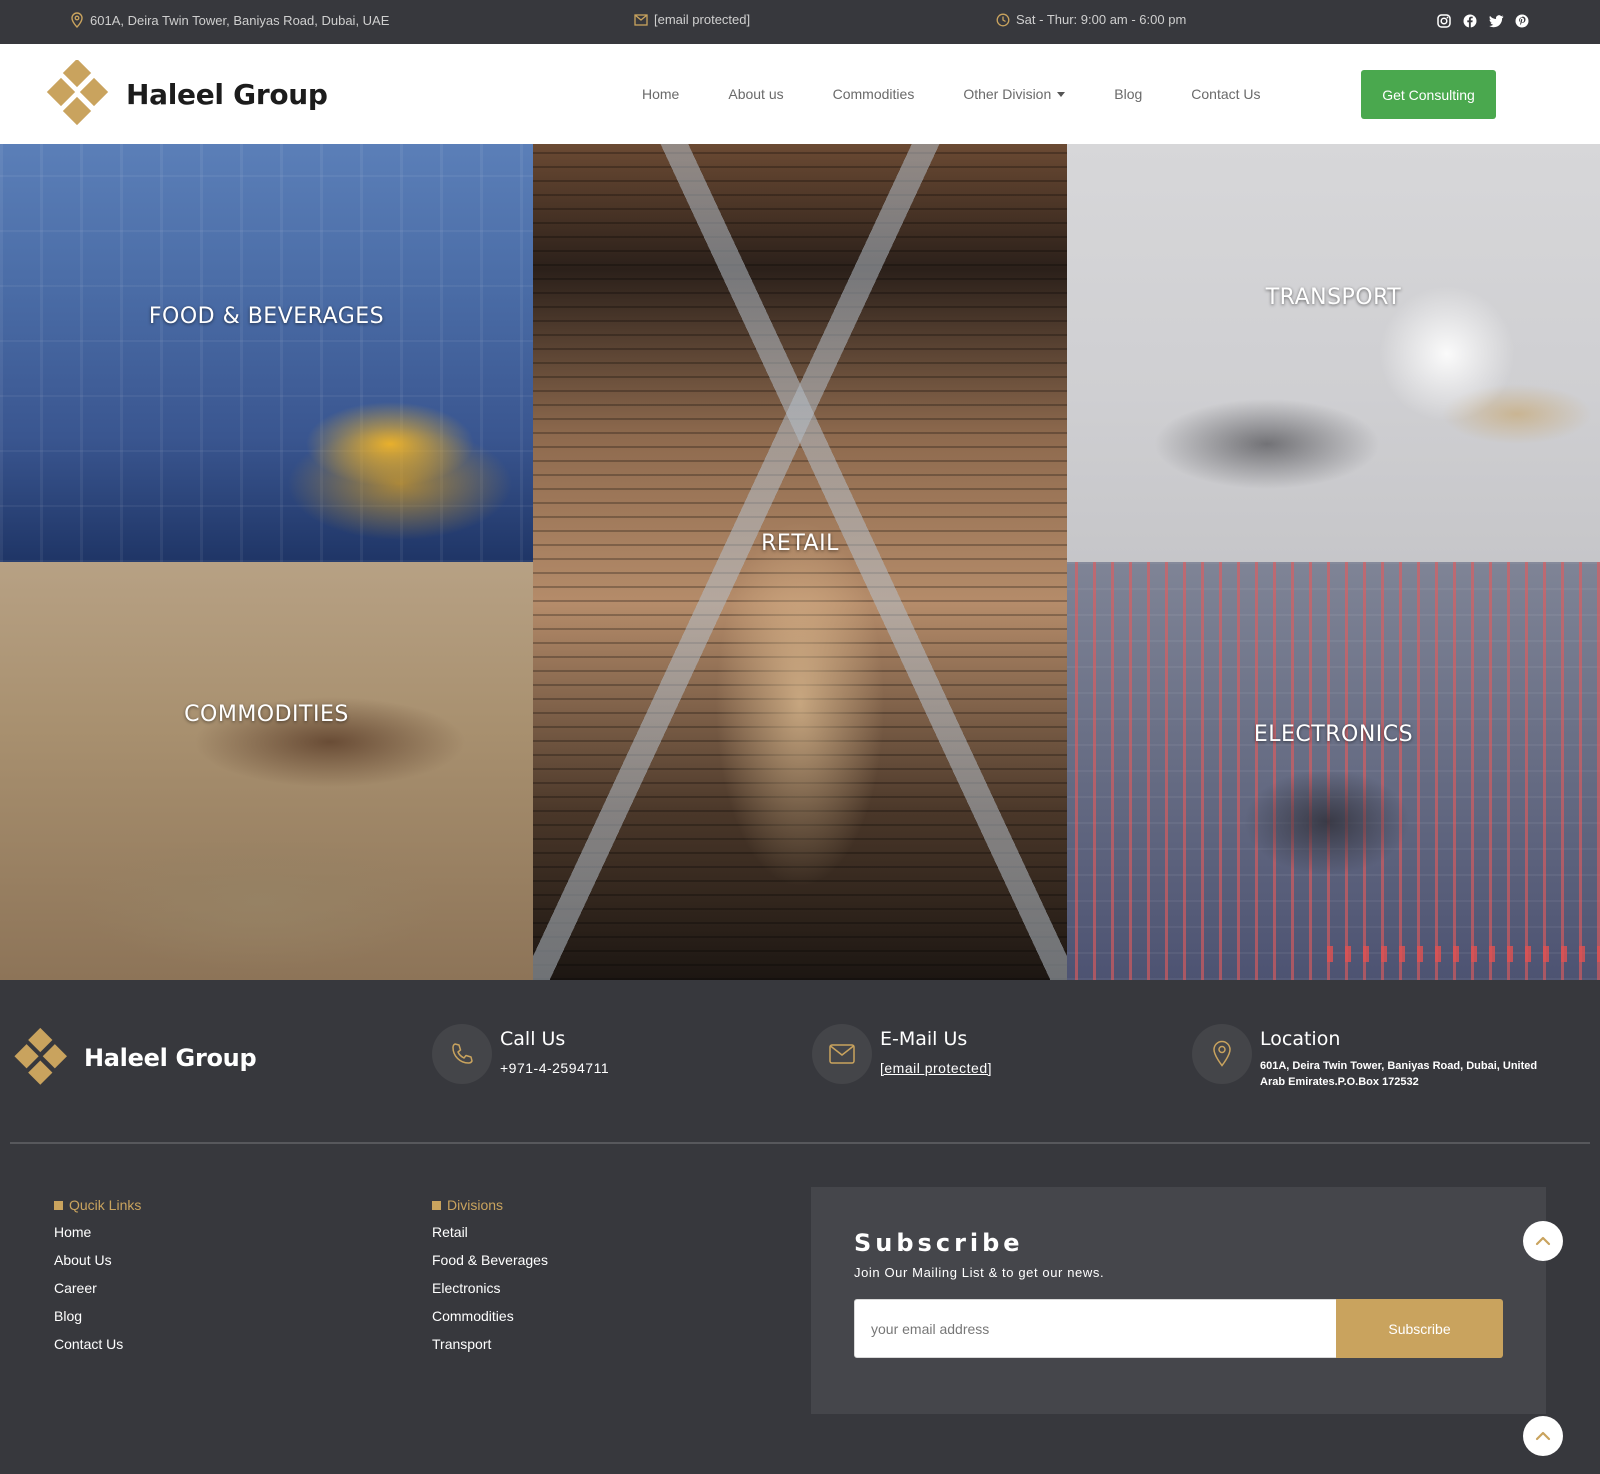 Image resolution: width=1600 pixels, height=1474 pixels. I want to click on division-tile-food: FOOD & BEVERAGES, so click(266, 353).